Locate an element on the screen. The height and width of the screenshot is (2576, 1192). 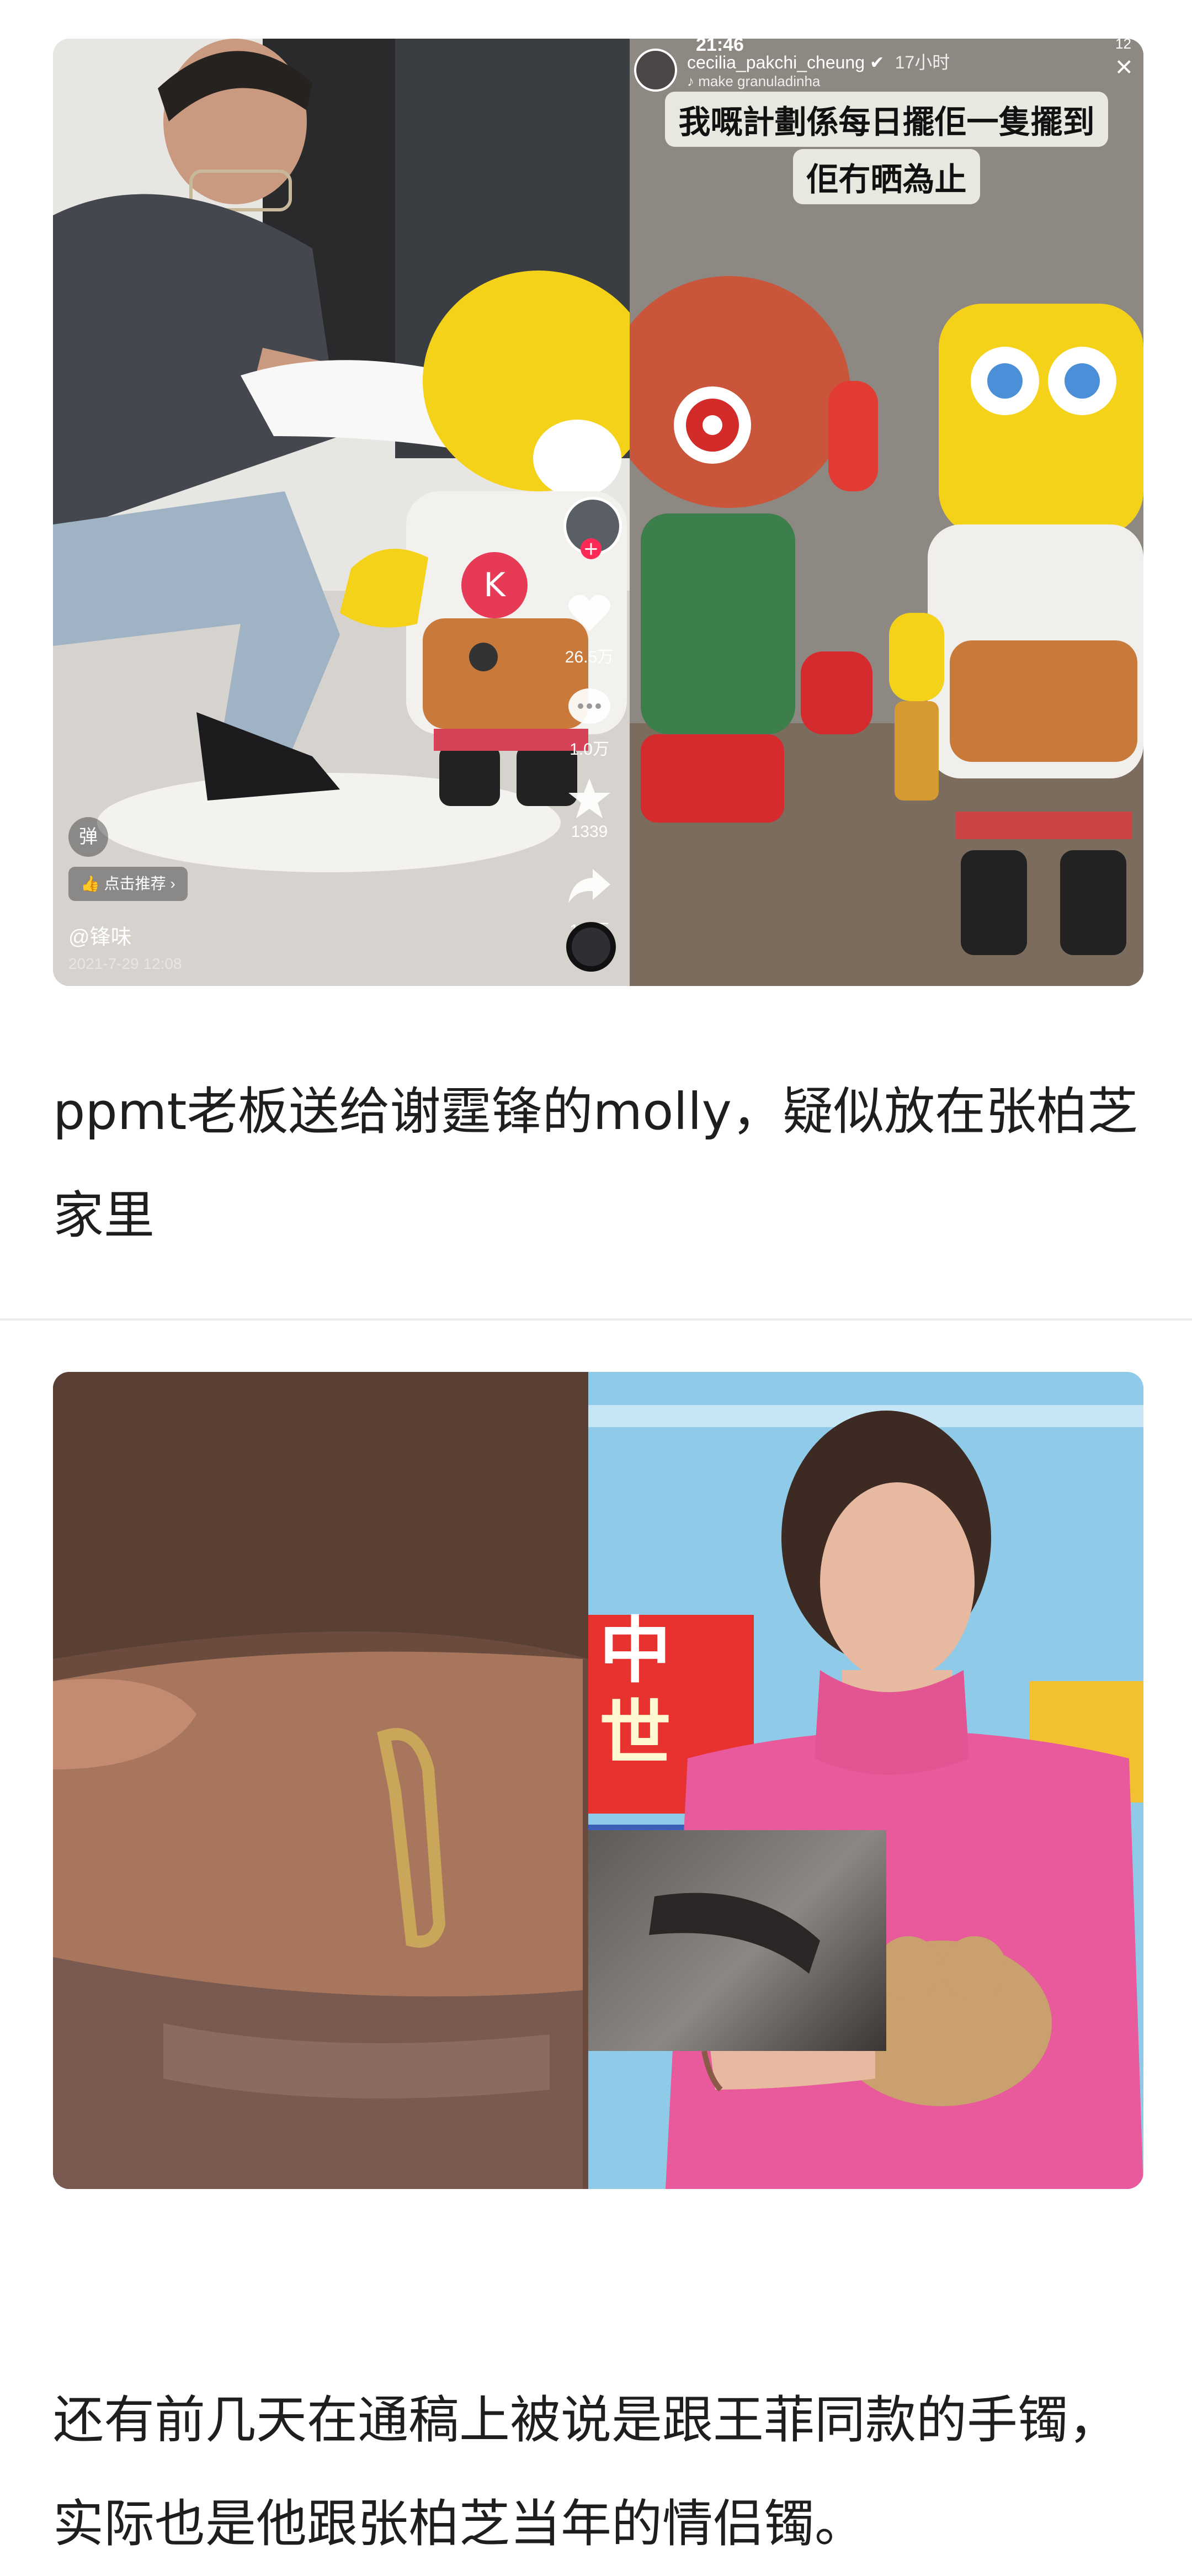
star-icon is located at coordinates (589, 798).